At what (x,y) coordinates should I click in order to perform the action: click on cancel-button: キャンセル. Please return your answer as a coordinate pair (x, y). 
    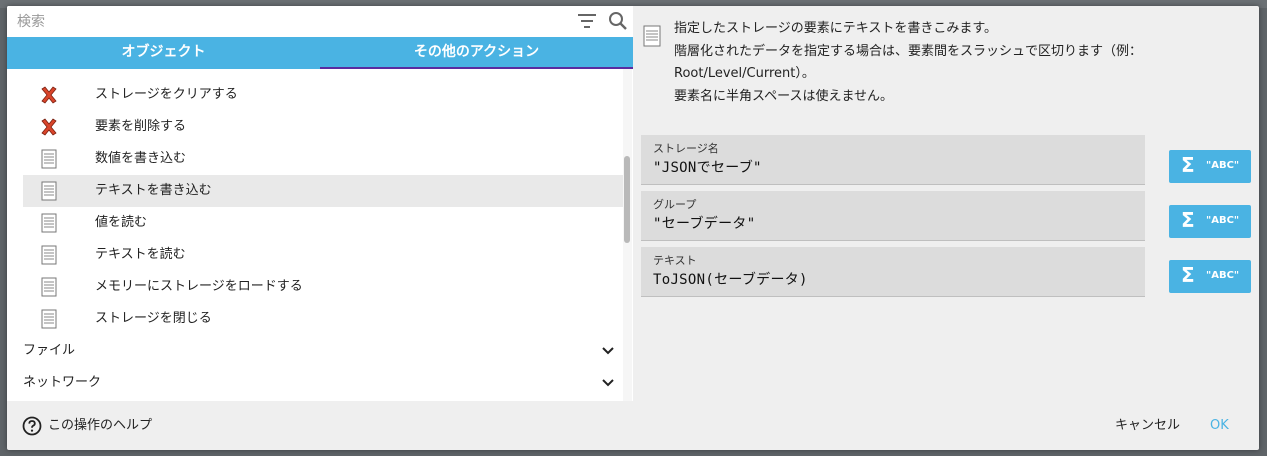
    Looking at the image, I should click on (1147, 426).